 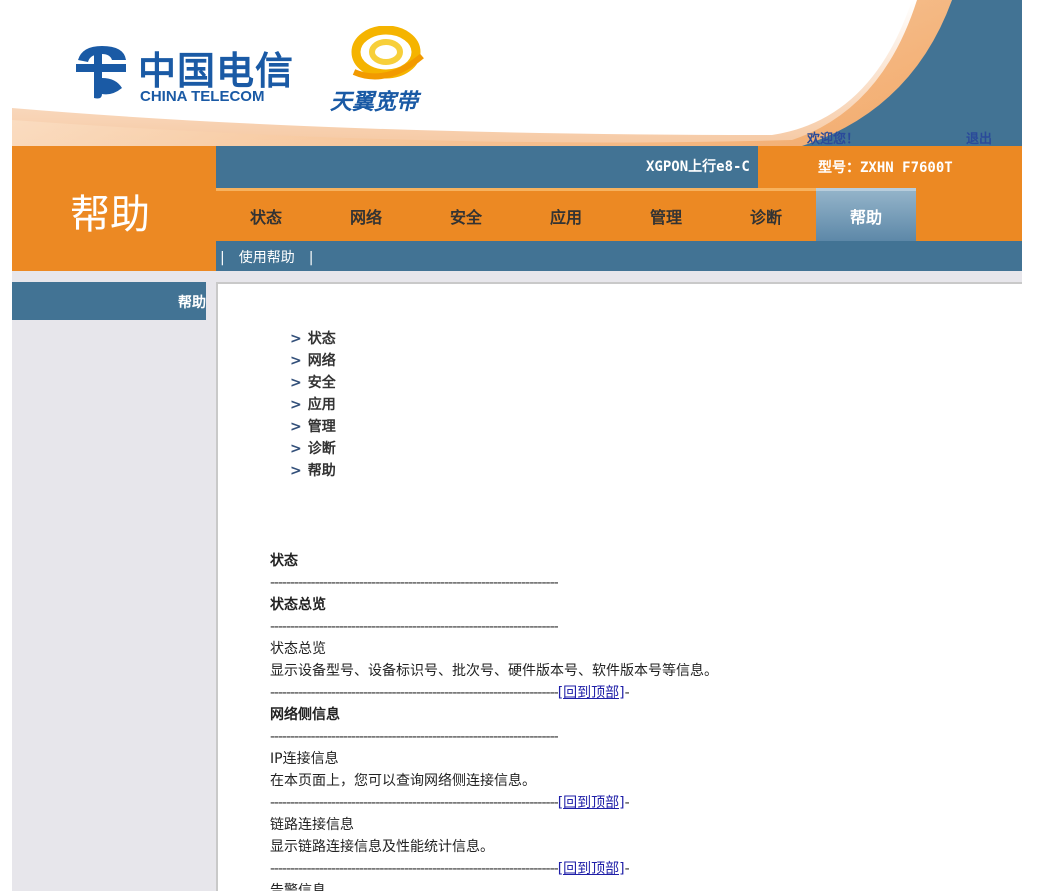 What do you see at coordinates (382, 847) in the screenshot?
I see `item-description: 显示链路连接信息及性能统计信息。` at bounding box center [382, 847].